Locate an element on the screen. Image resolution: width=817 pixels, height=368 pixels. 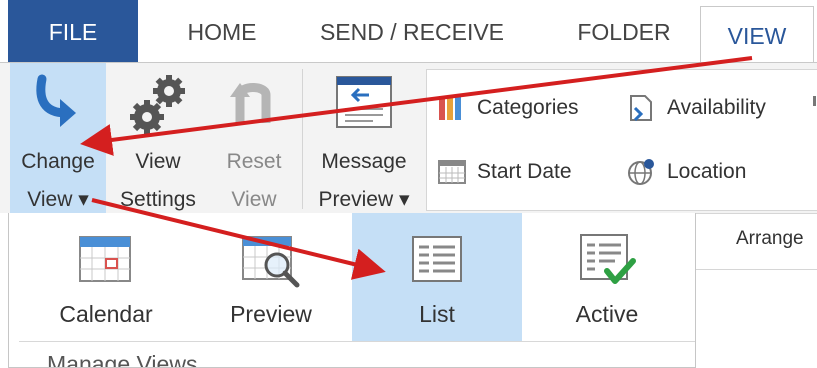
location-label: Location is located at coordinates (707, 171).